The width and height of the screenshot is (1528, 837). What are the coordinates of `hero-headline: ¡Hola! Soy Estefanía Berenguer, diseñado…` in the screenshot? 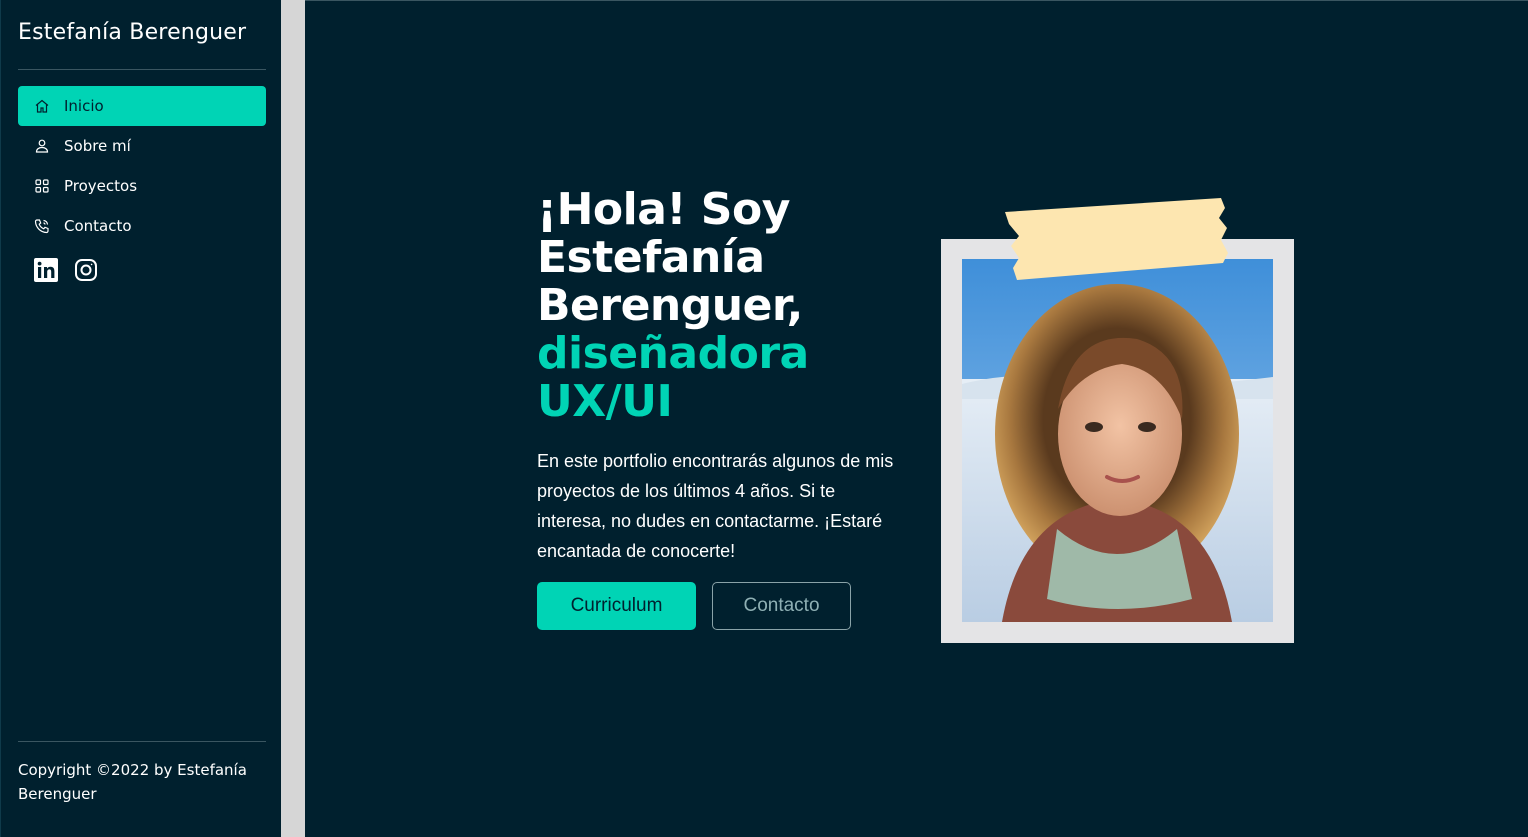 It's located at (727, 306).